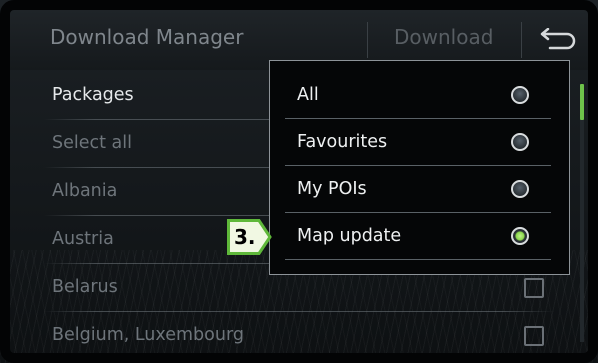  What do you see at coordinates (582, 216) in the screenshot?
I see `scrollbar-track` at bounding box center [582, 216].